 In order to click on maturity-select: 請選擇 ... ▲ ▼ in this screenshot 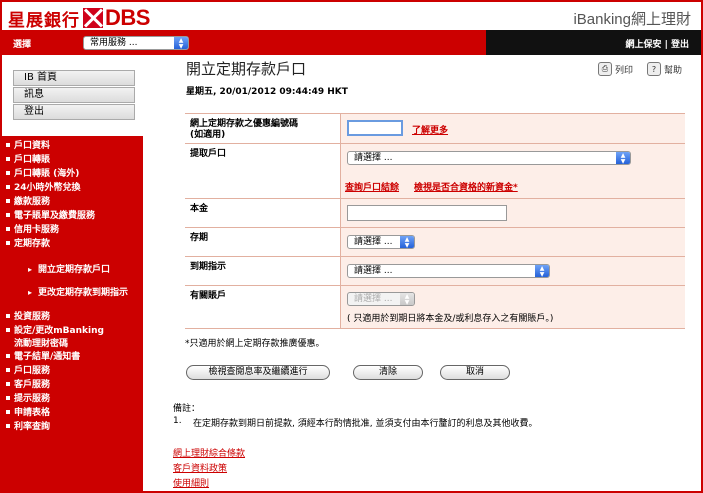, I will do `click(448, 271)`.